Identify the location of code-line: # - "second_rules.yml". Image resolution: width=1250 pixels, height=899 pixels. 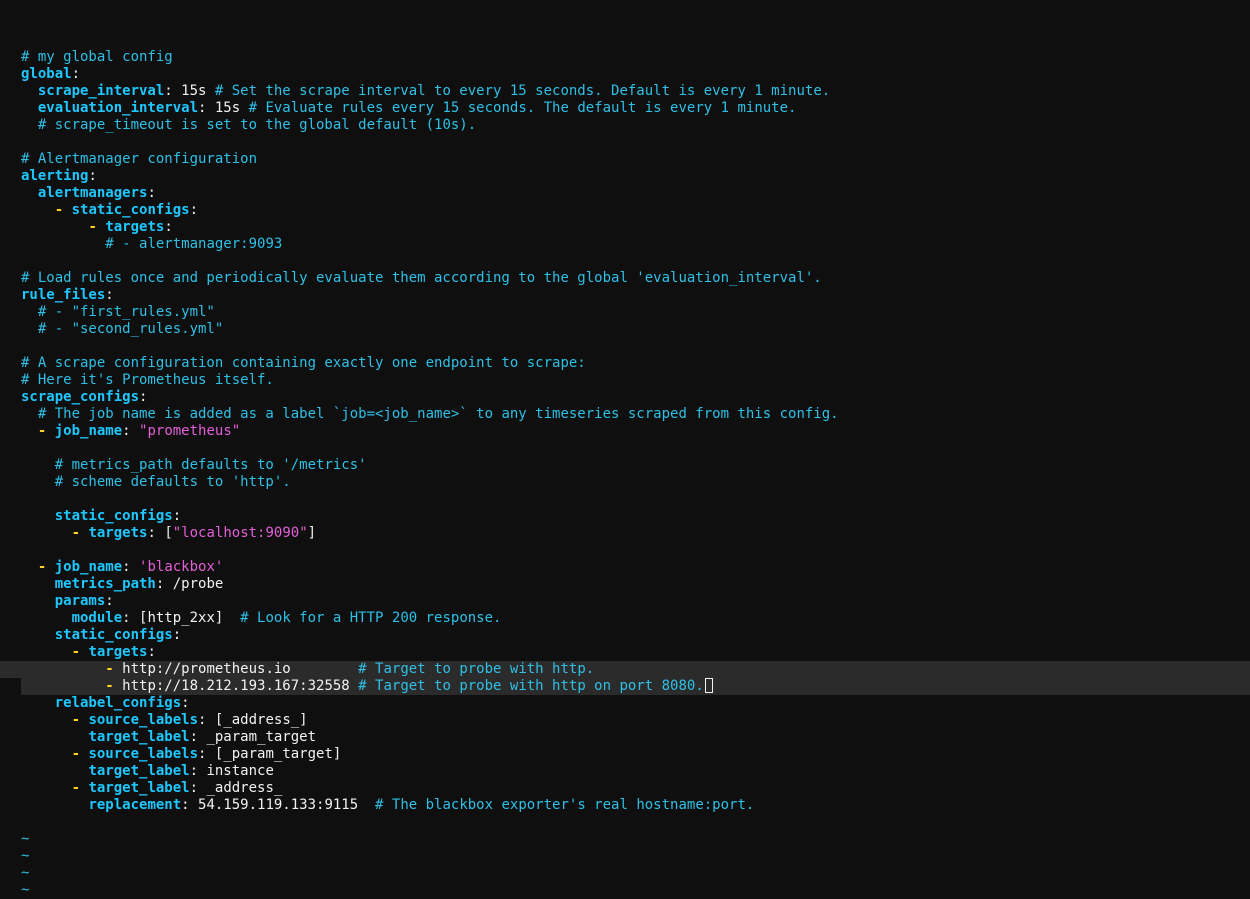
(625, 329).